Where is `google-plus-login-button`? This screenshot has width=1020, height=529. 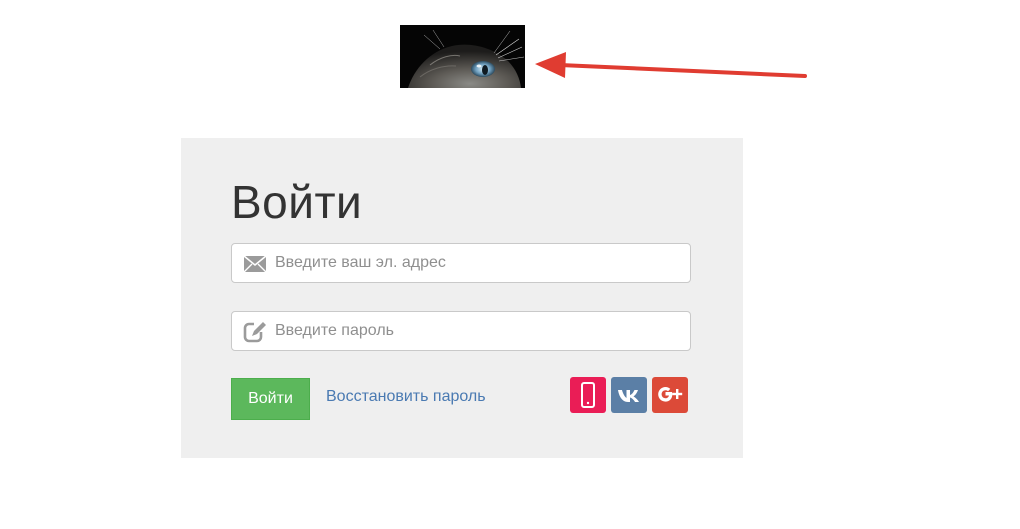
google-plus-login-button is located at coordinates (670, 395).